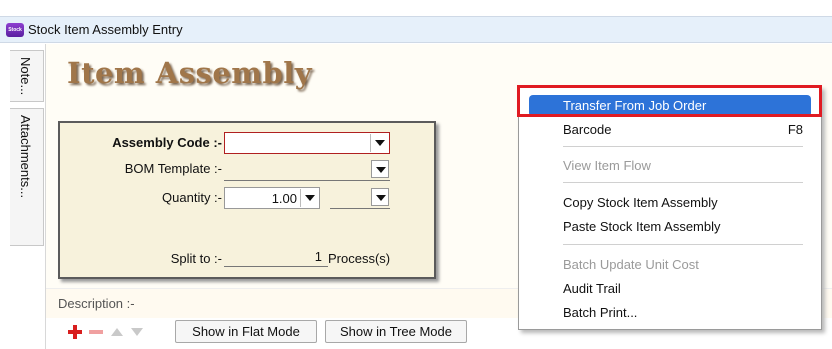 The height and width of the screenshot is (349, 832). What do you see at coordinates (15, 30) in the screenshot?
I see `app-icon: Stock` at bounding box center [15, 30].